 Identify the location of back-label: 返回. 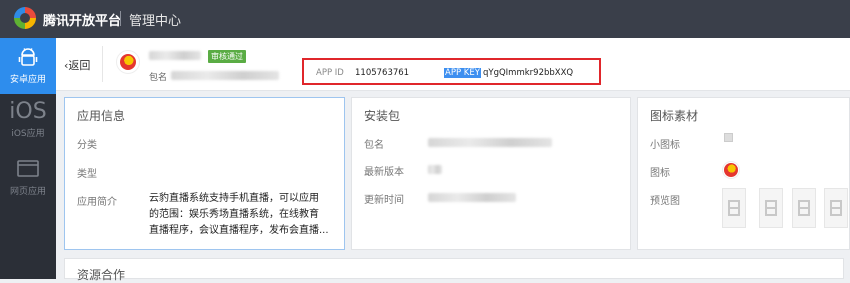
(79, 65).